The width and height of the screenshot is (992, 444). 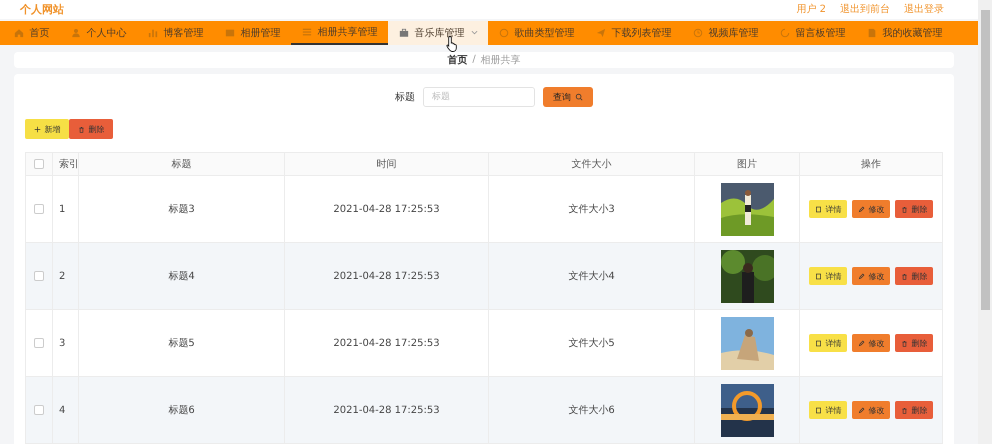 I want to click on breadcrumb-item: 首页, so click(x=457, y=59).